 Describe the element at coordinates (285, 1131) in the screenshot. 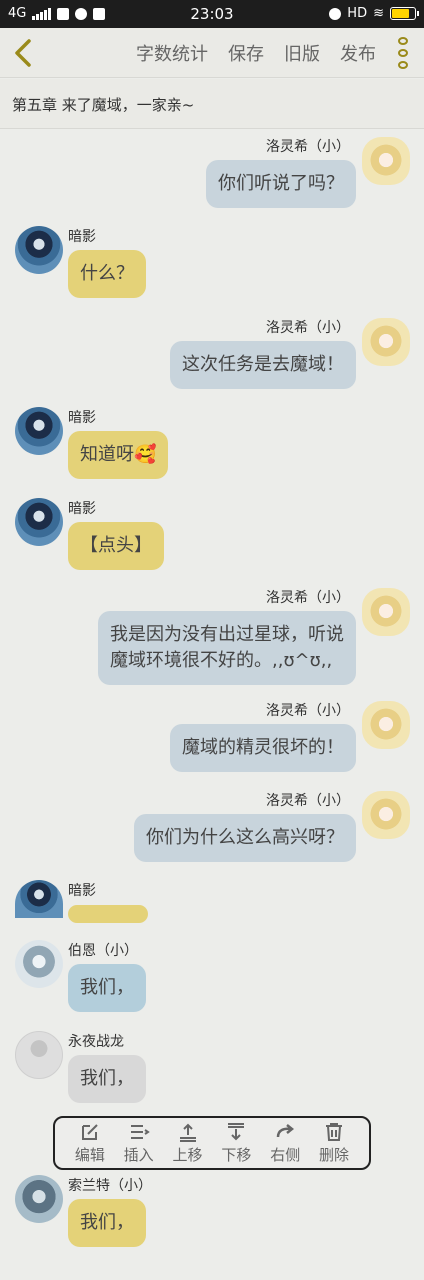

I see `redo-icon` at that location.